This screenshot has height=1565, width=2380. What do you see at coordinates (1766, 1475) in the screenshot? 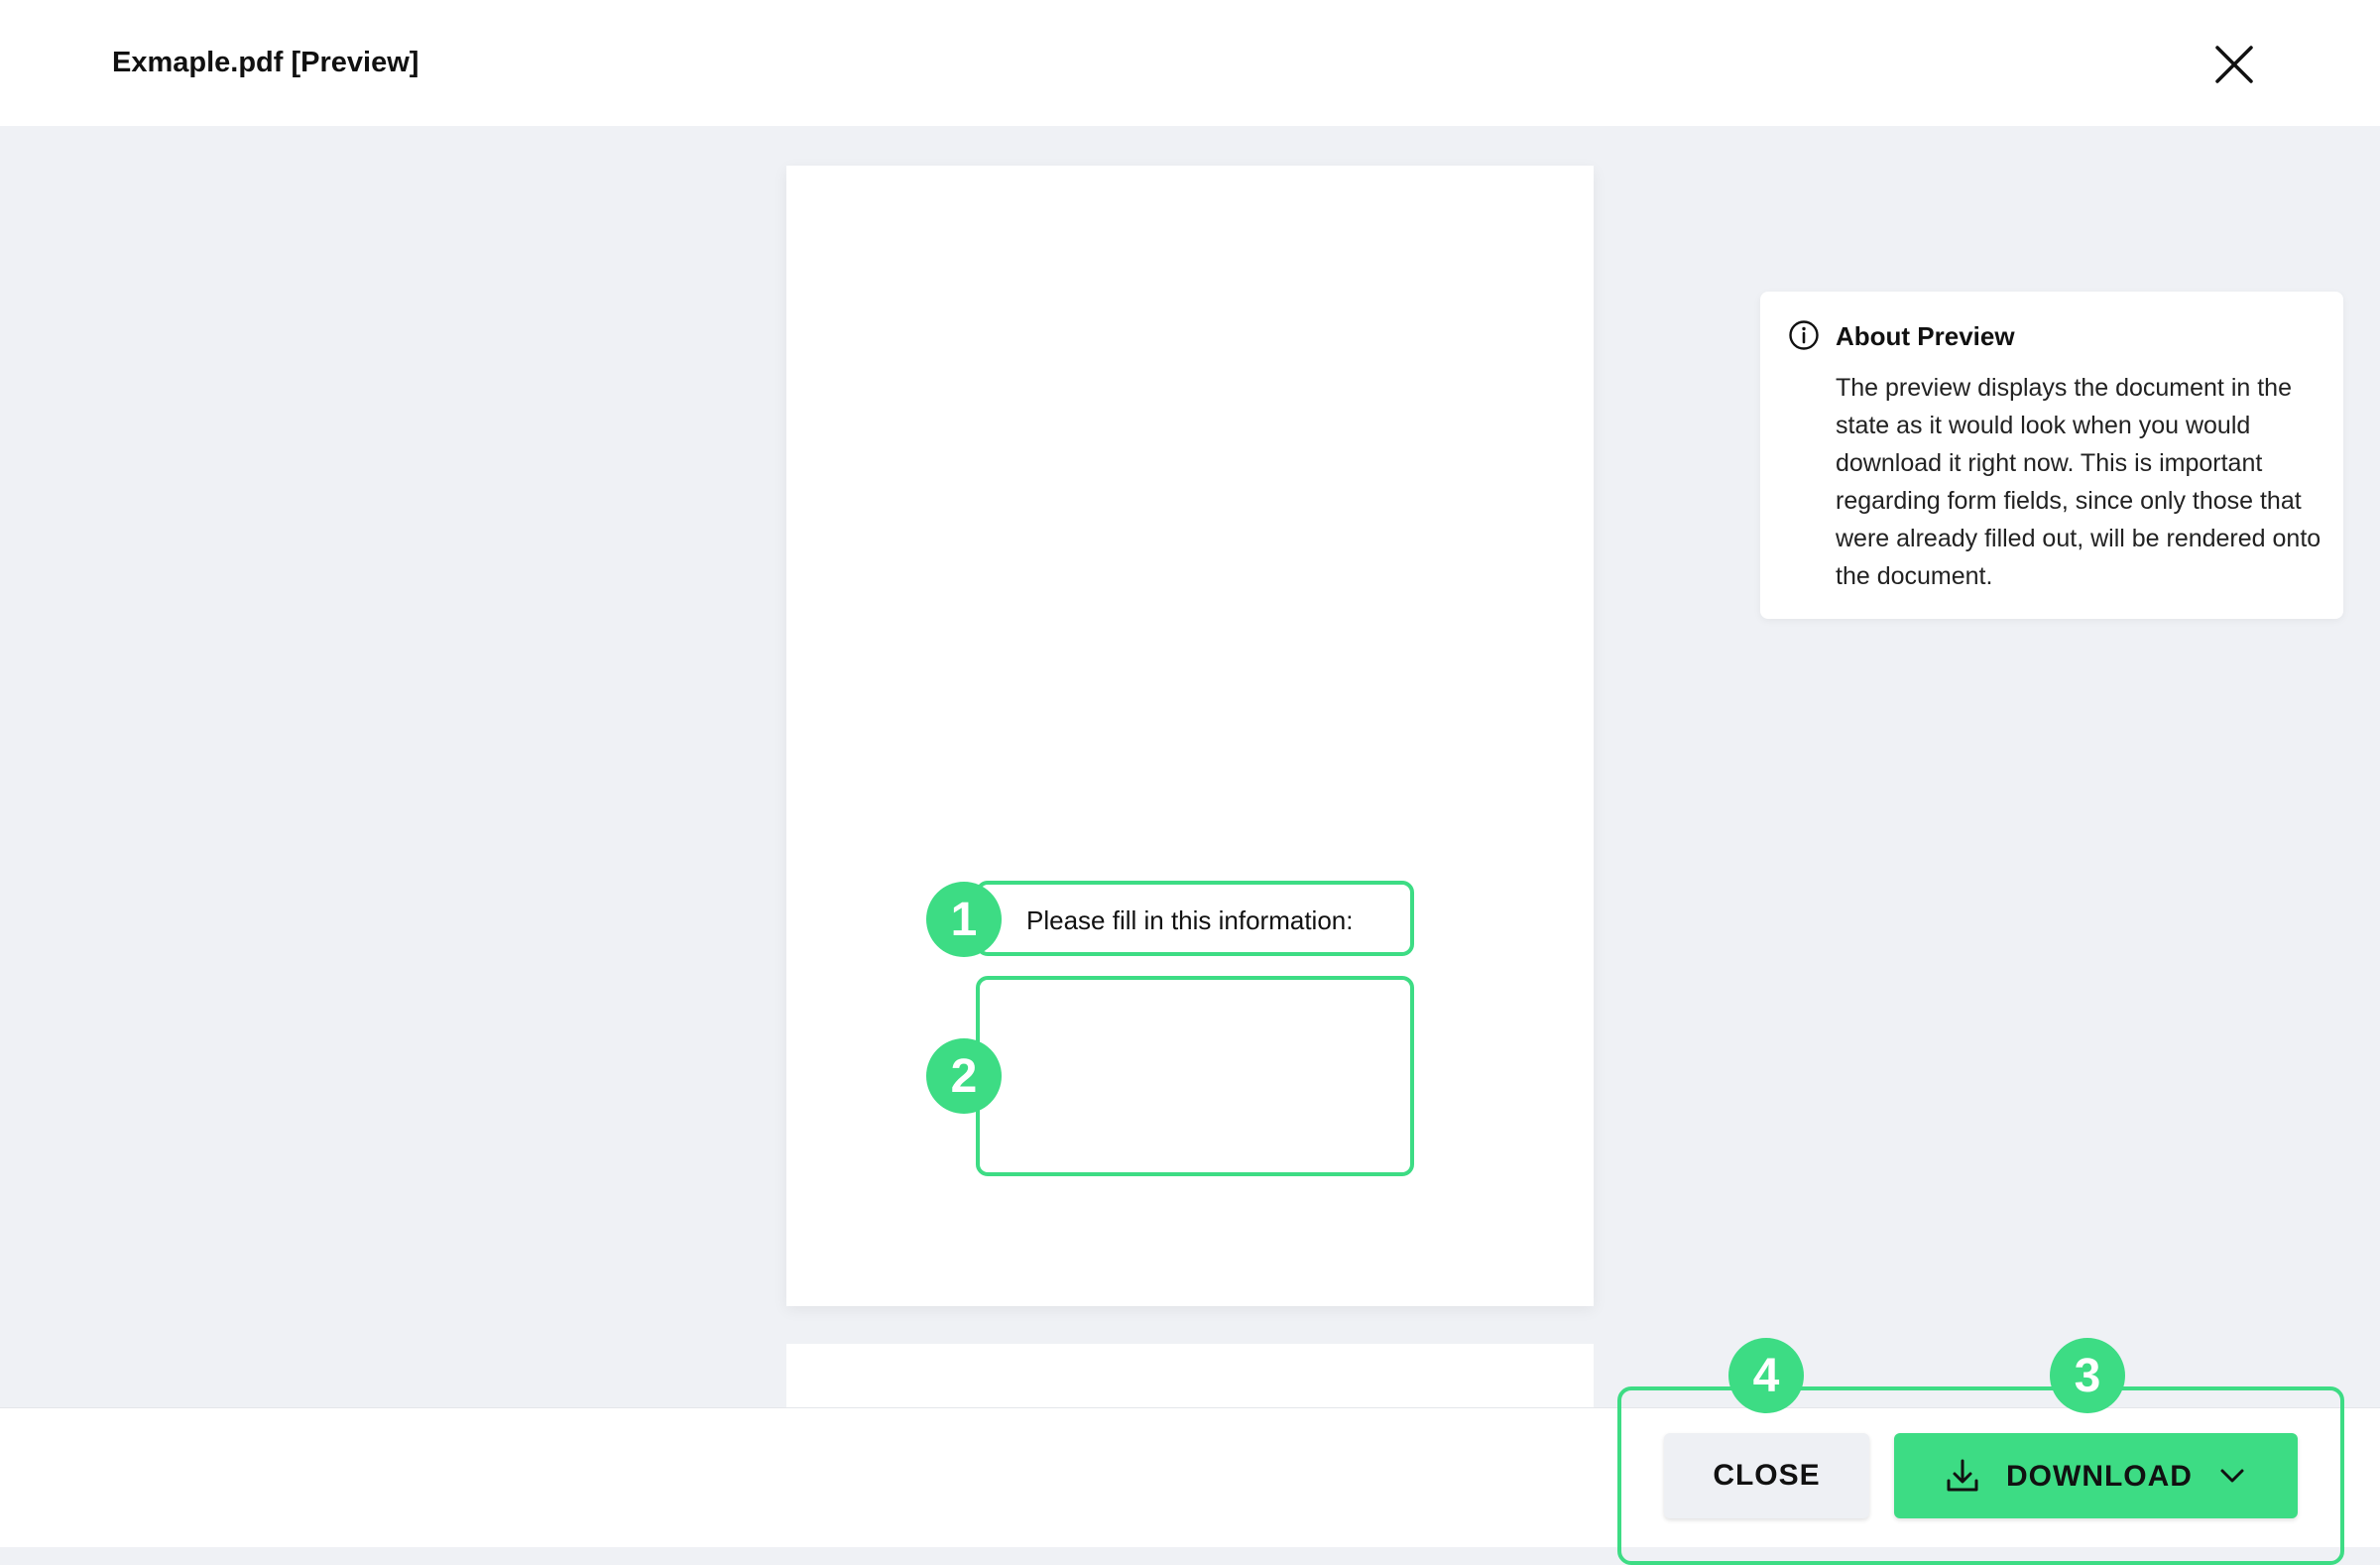
I see `close-button: CLOSE` at bounding box center [1766, 1475].